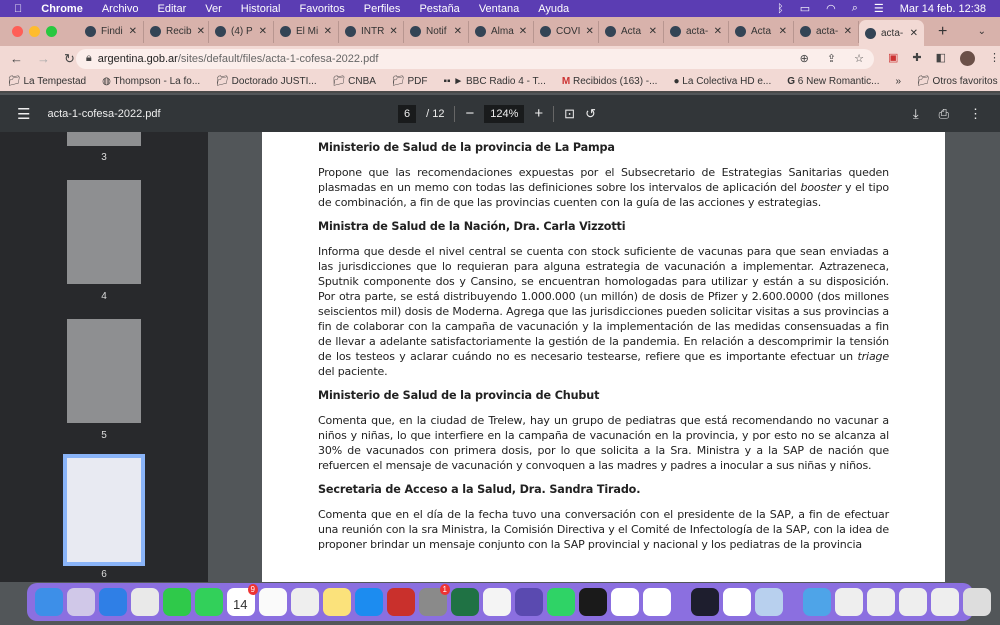  I want to click on dock-photos-icon, so click(497, 602).